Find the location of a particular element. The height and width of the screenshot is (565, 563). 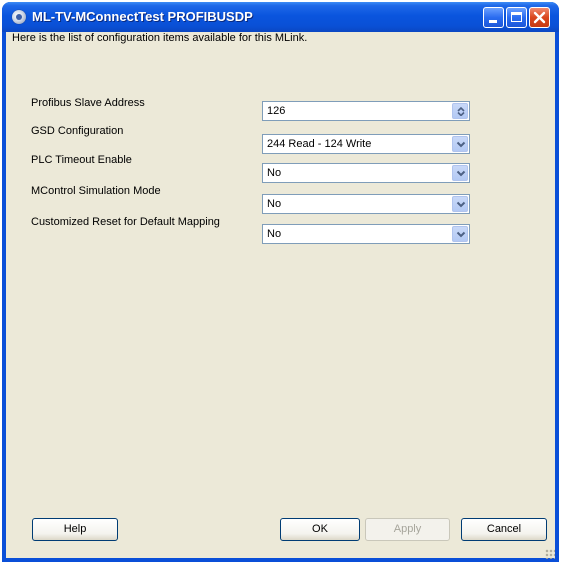

maximize-icon is located at coordinates (516, 17).